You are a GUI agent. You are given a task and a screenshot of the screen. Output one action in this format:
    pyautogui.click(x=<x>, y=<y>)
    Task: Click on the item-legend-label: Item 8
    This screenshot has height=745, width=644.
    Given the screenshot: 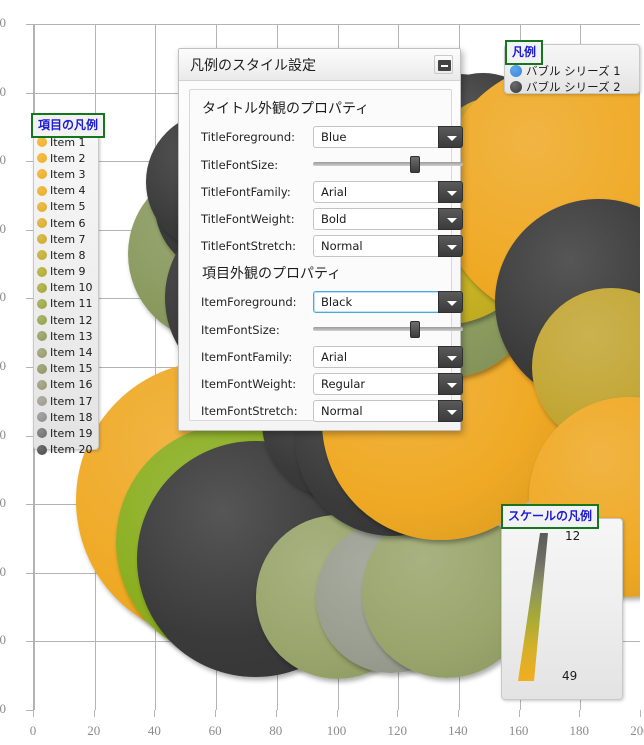 What is the action you would take?
    pyautogui.click(x=68, y=255)
    